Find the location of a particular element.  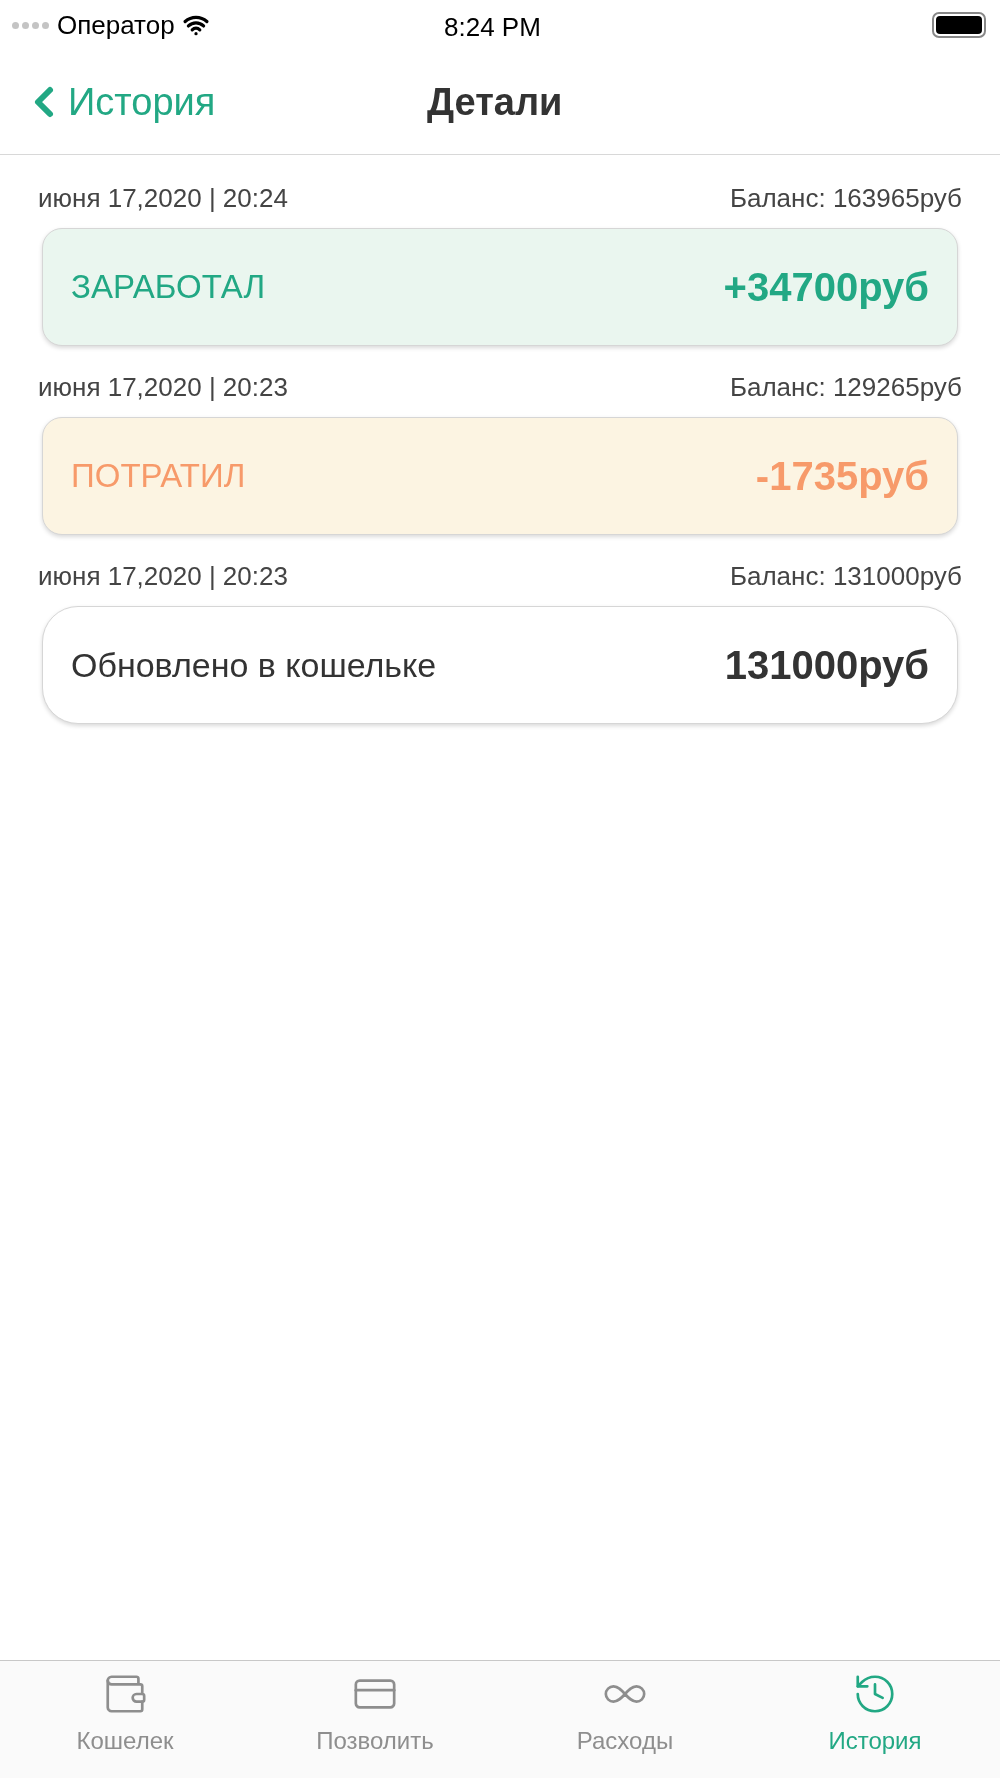

transaction-label: ЗАРАБОТАЛ is located at coordinates (168, 287).